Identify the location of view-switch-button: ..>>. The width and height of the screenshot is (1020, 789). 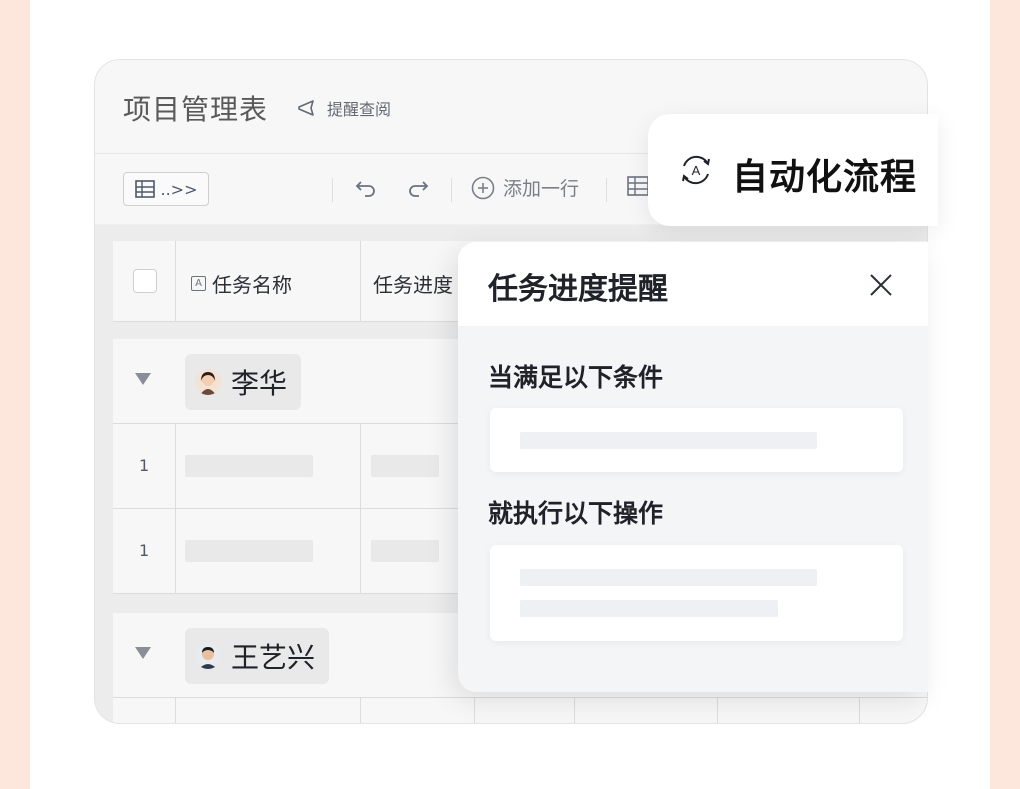
(166, 189).